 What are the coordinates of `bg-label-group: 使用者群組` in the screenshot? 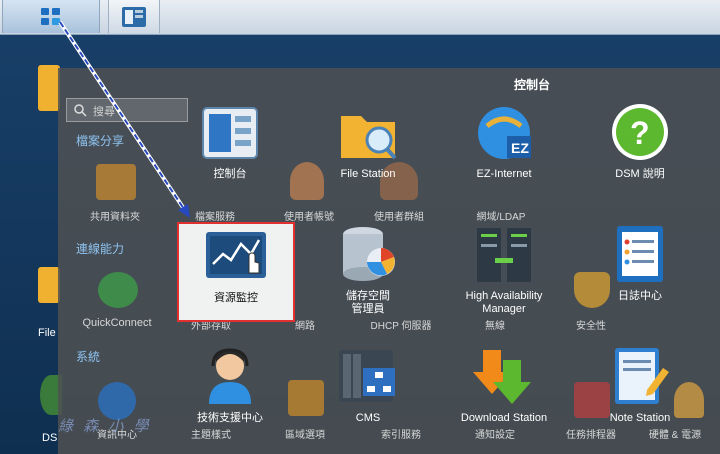 It's located at (399, 215).